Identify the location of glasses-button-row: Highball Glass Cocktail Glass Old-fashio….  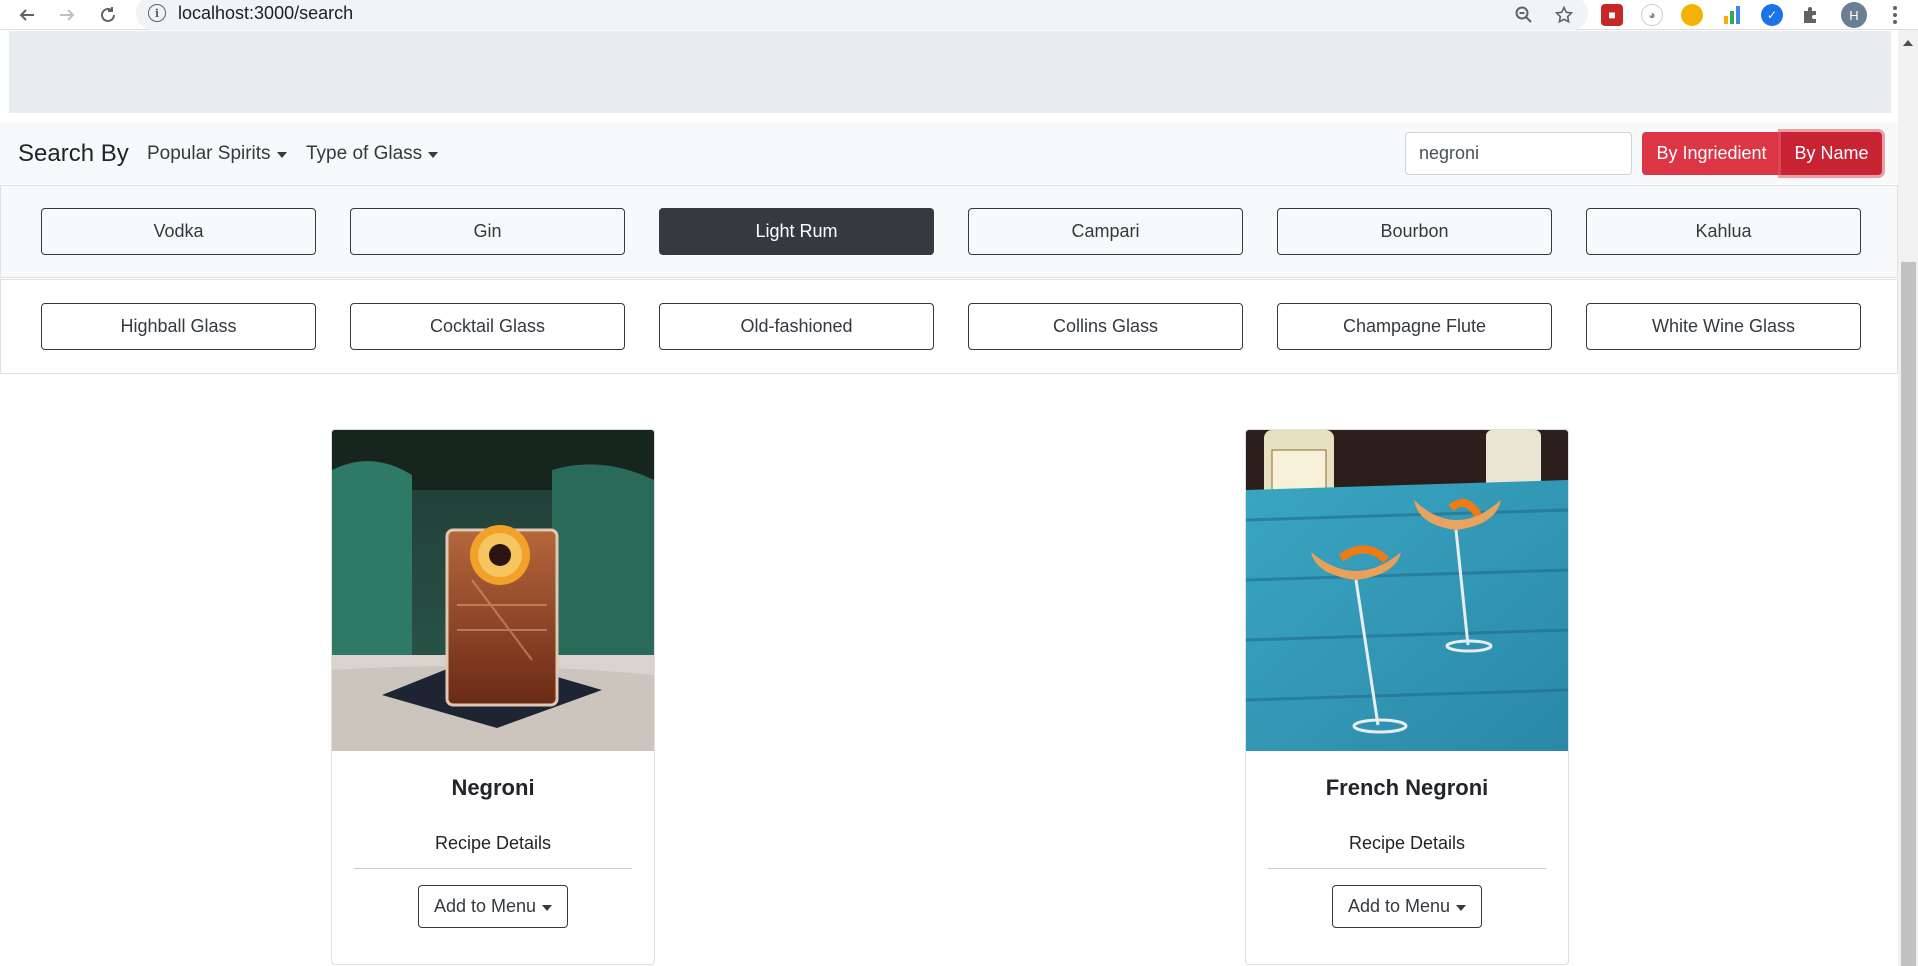
(949, 326).